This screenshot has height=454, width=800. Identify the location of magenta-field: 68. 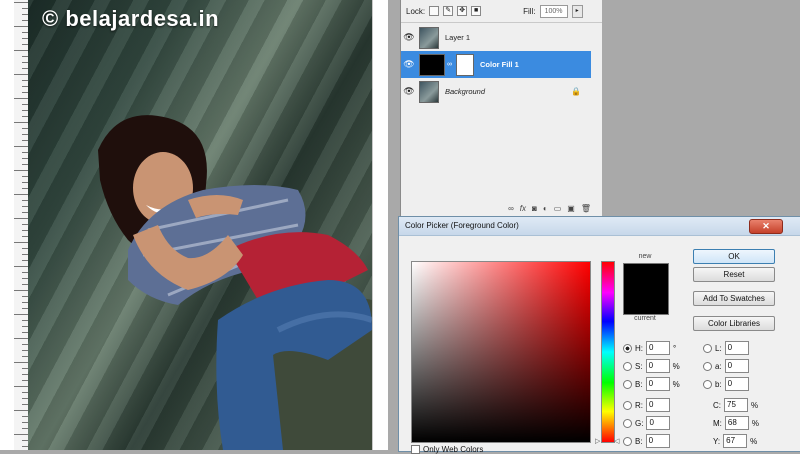
(736, 423).